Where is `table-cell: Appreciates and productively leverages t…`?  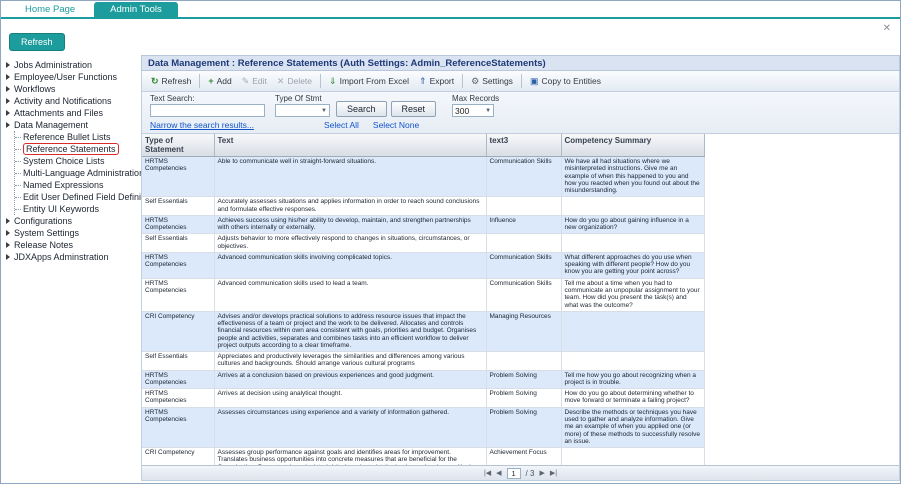
table-cell: Appreciates and productively leverages t… is located at coordinates (350, 361).